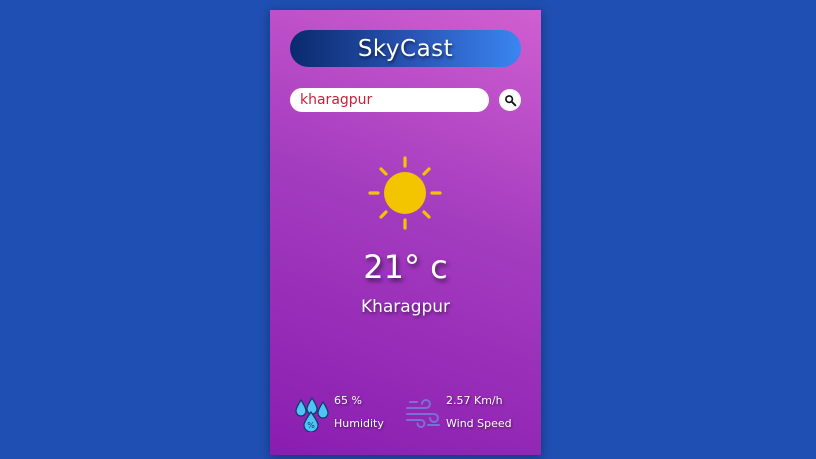 Image resolution: width=816 pixels, height=459 pixels. I want to click on wind-label: Wind Speed, so click(479, 423).